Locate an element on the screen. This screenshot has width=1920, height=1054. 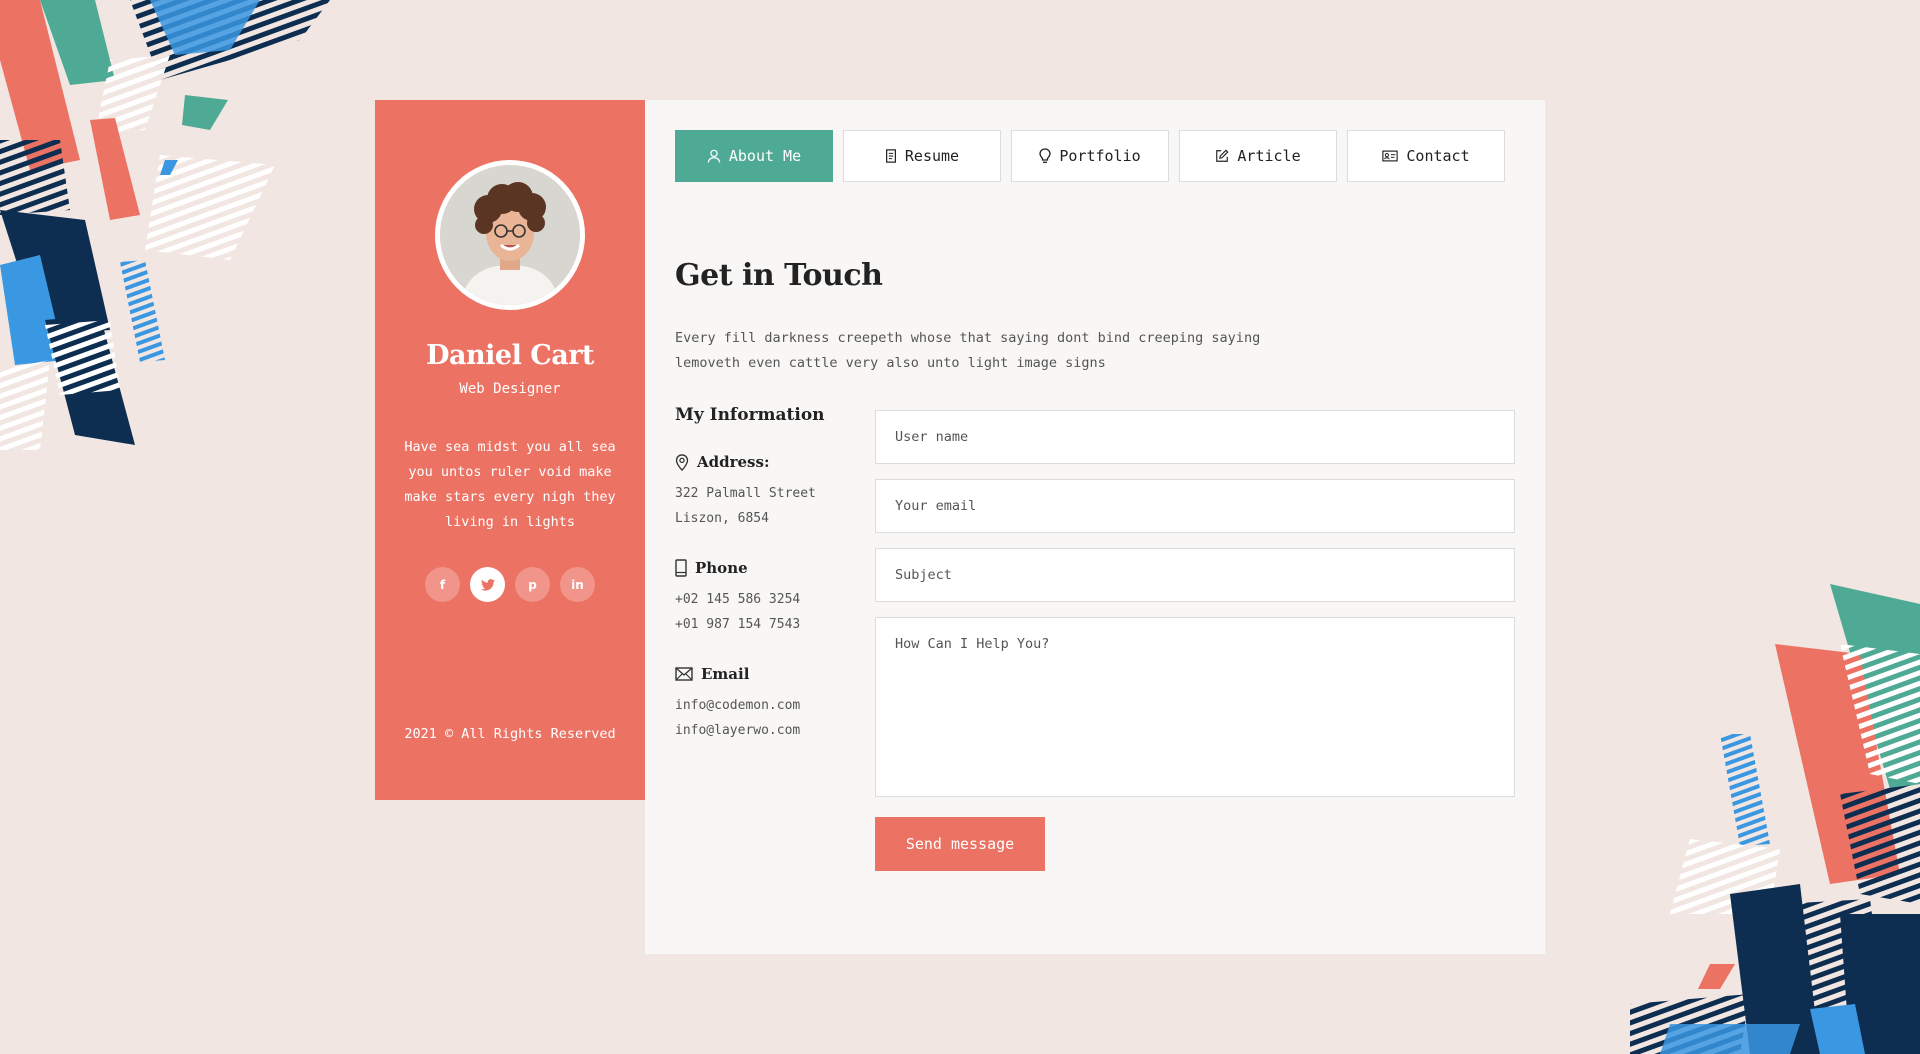
tab-article: Article is located at coordinates (1258, 156).